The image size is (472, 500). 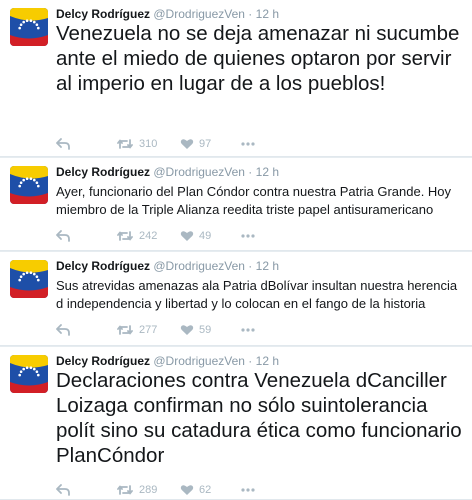 I want to click on retweet-button: 289, so click(x=148, y=490).